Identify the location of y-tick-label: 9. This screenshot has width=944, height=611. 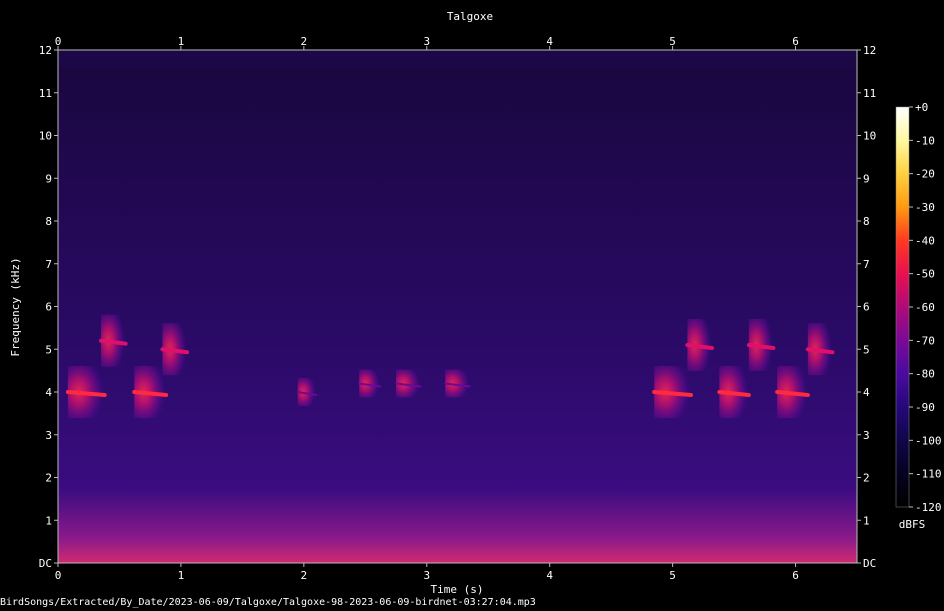
(48, 178).